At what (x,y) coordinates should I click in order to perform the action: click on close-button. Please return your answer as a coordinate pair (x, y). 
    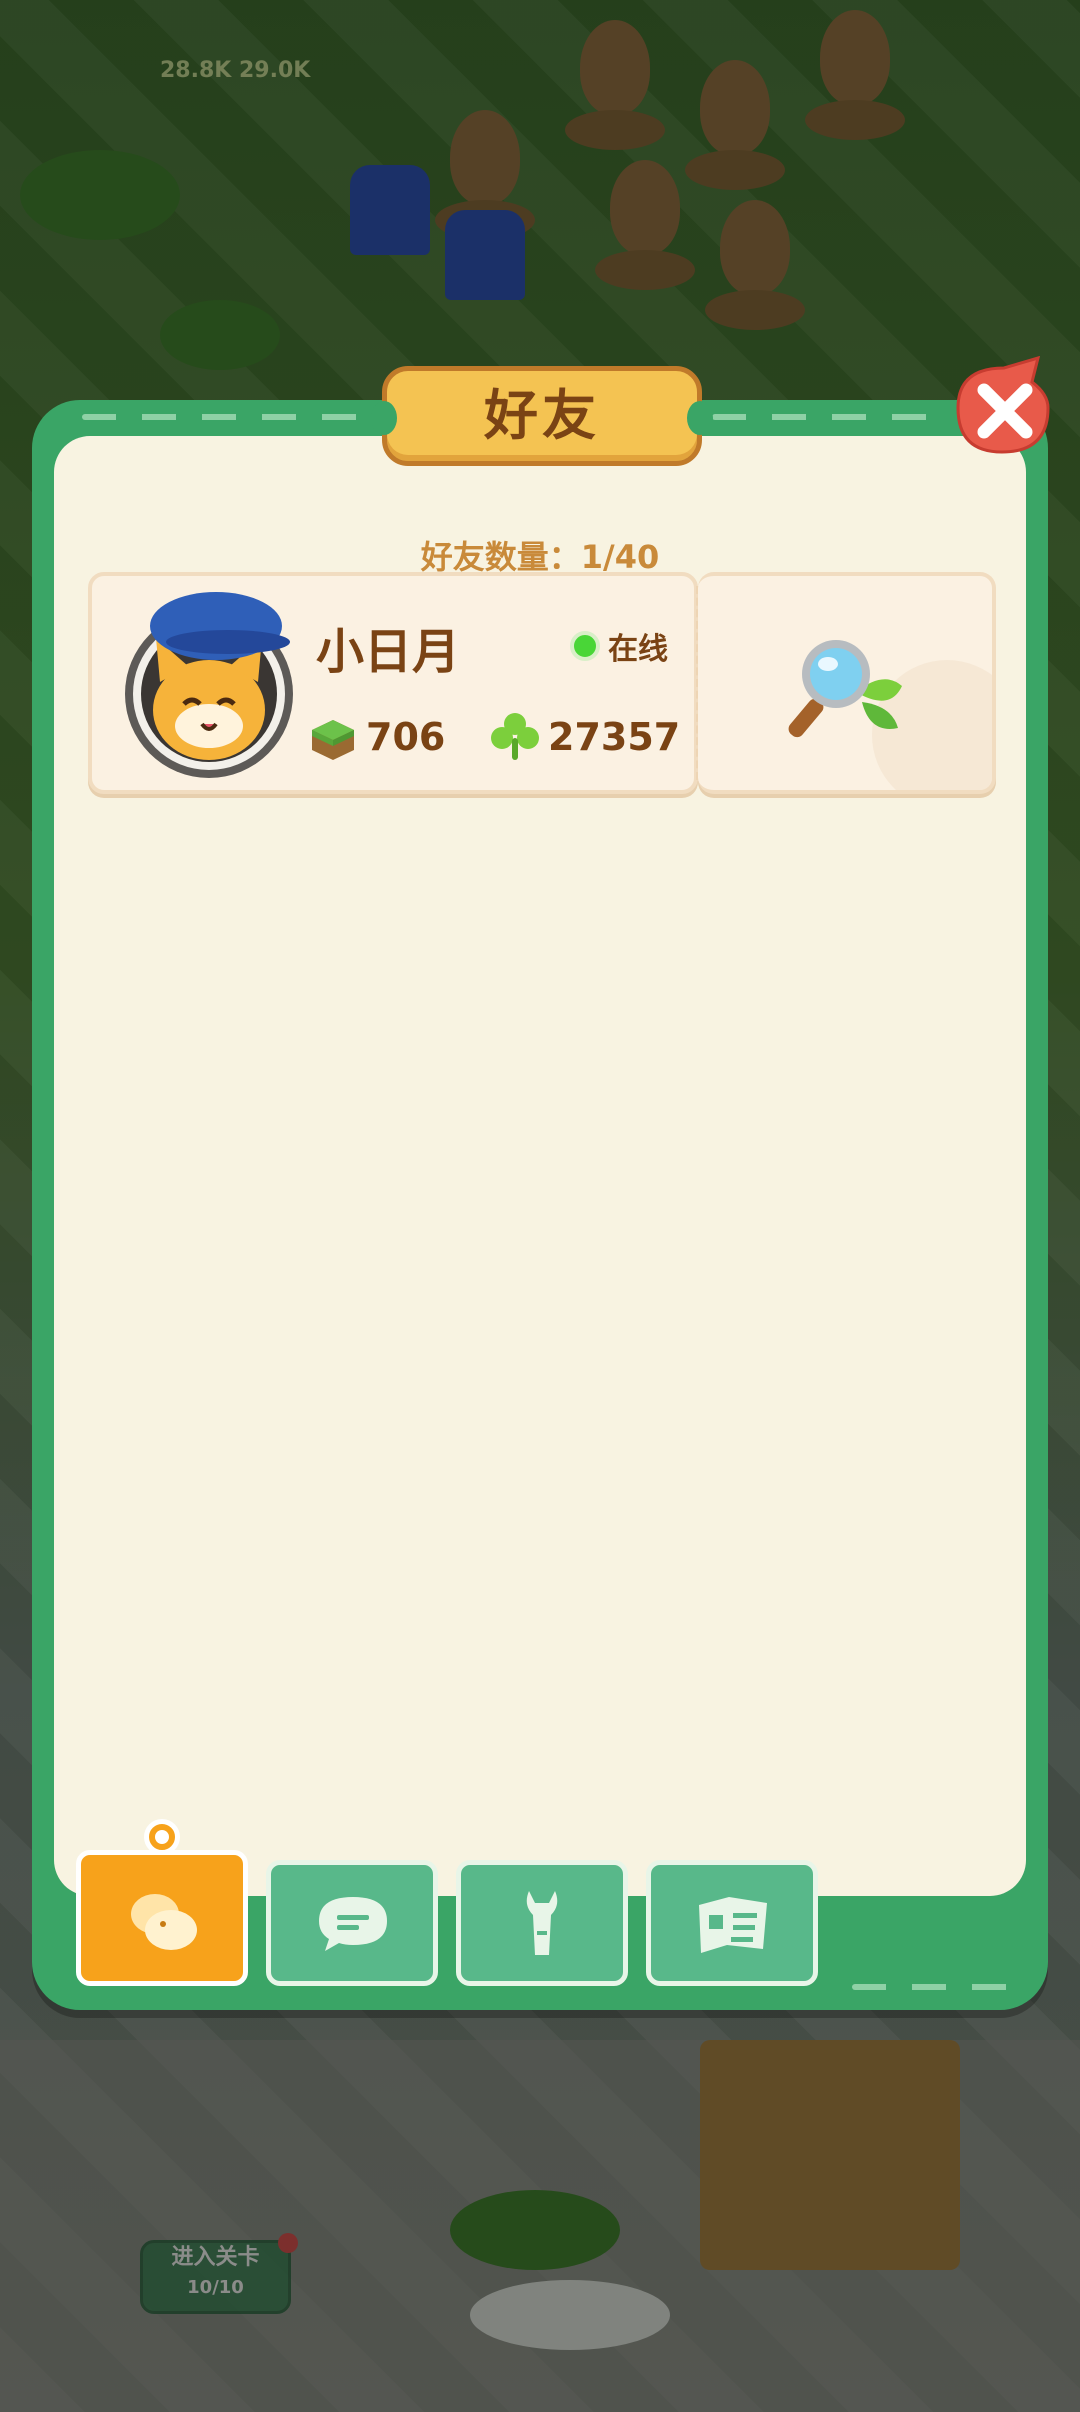
    Looking at the image, I should click on (1004, 407).